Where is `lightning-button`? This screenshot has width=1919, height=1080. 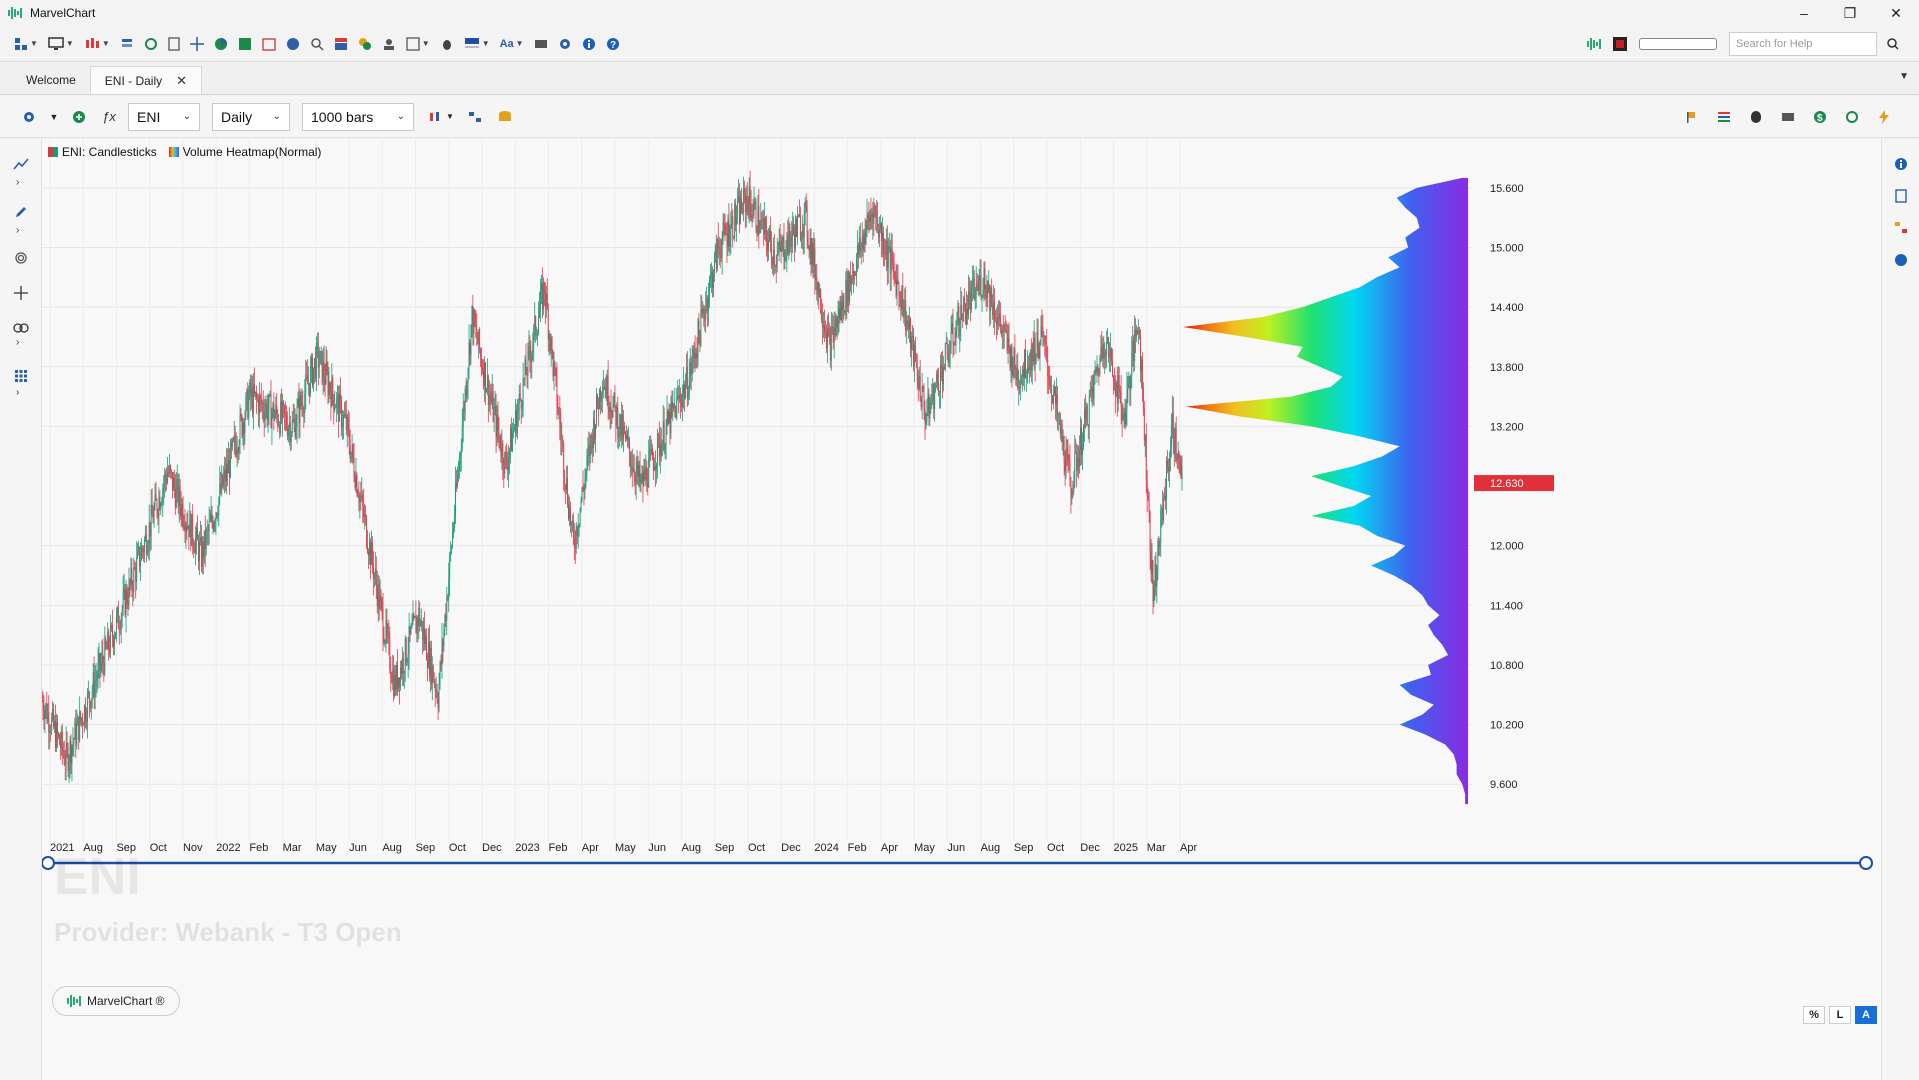 lightning-button is located at coordinates (1884, 117).